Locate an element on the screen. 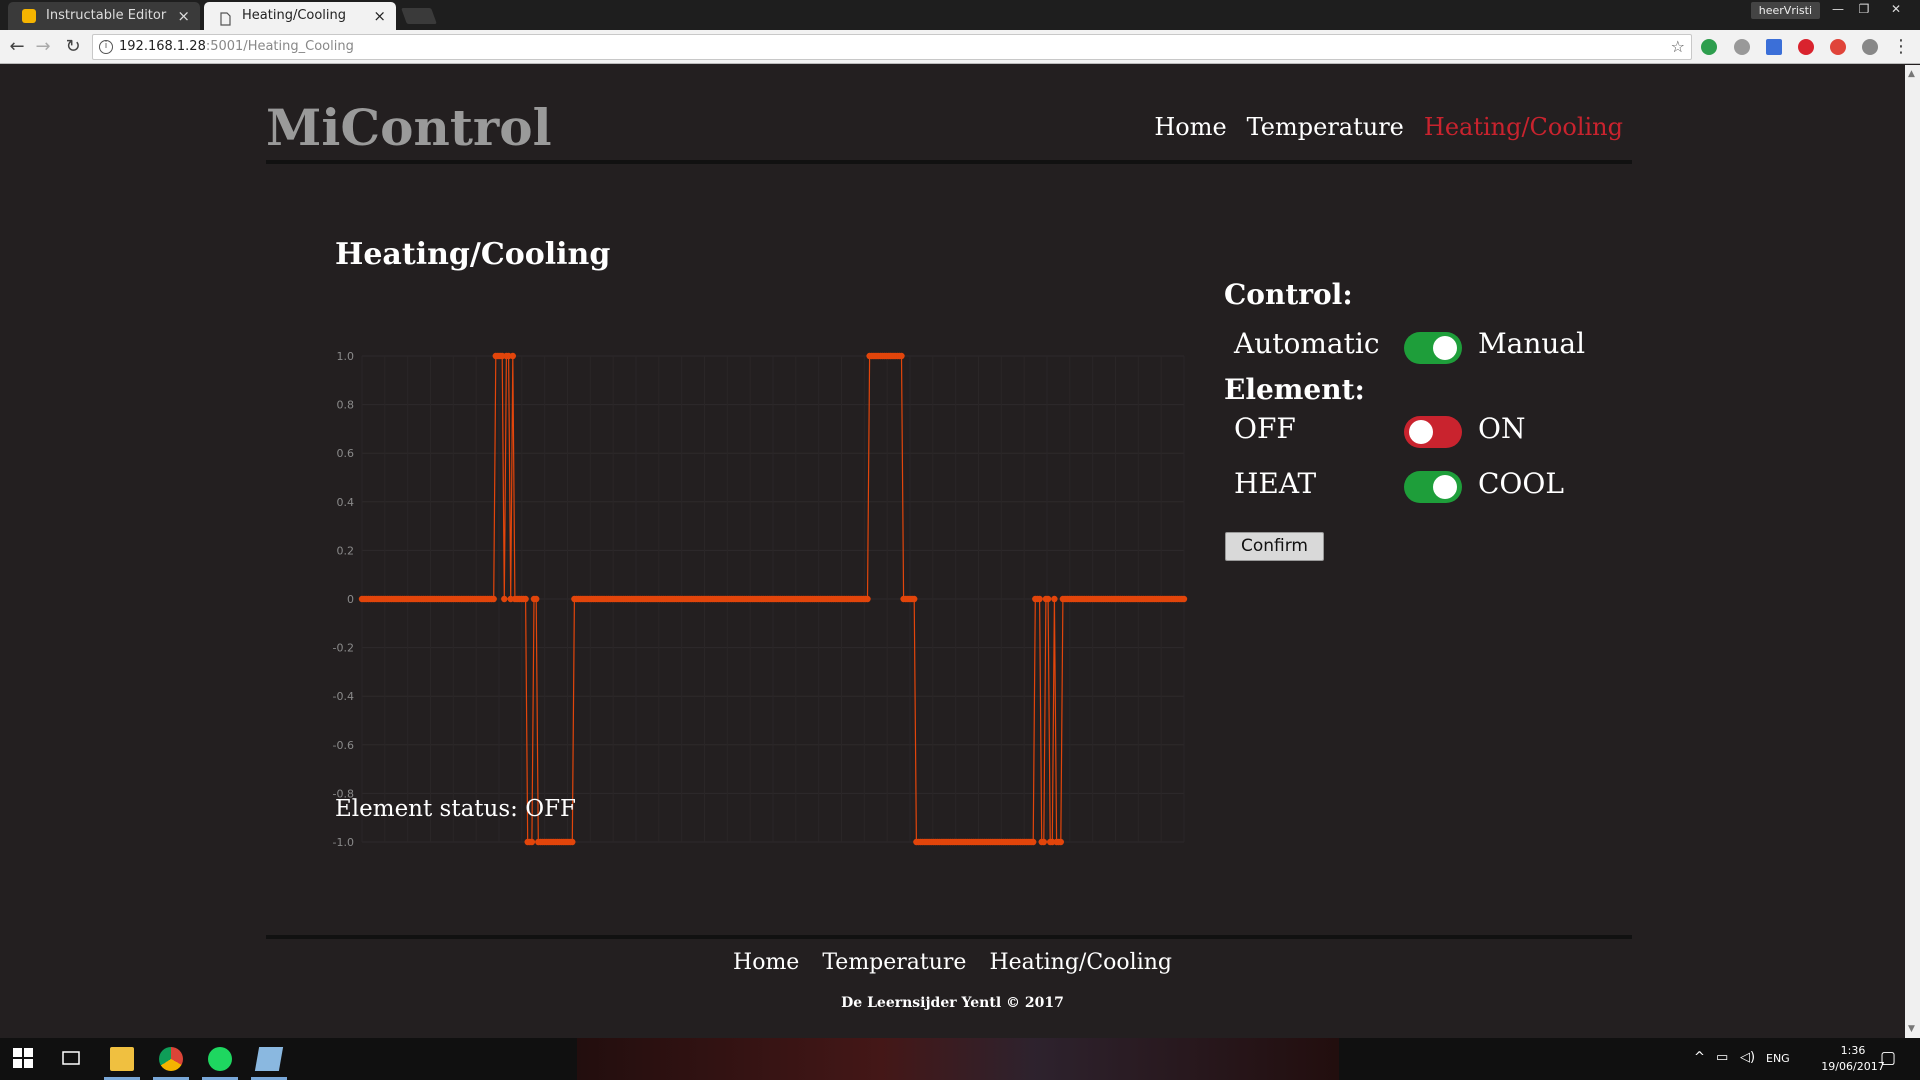  site-brand: MiControl is located at coordinates (409, 127).